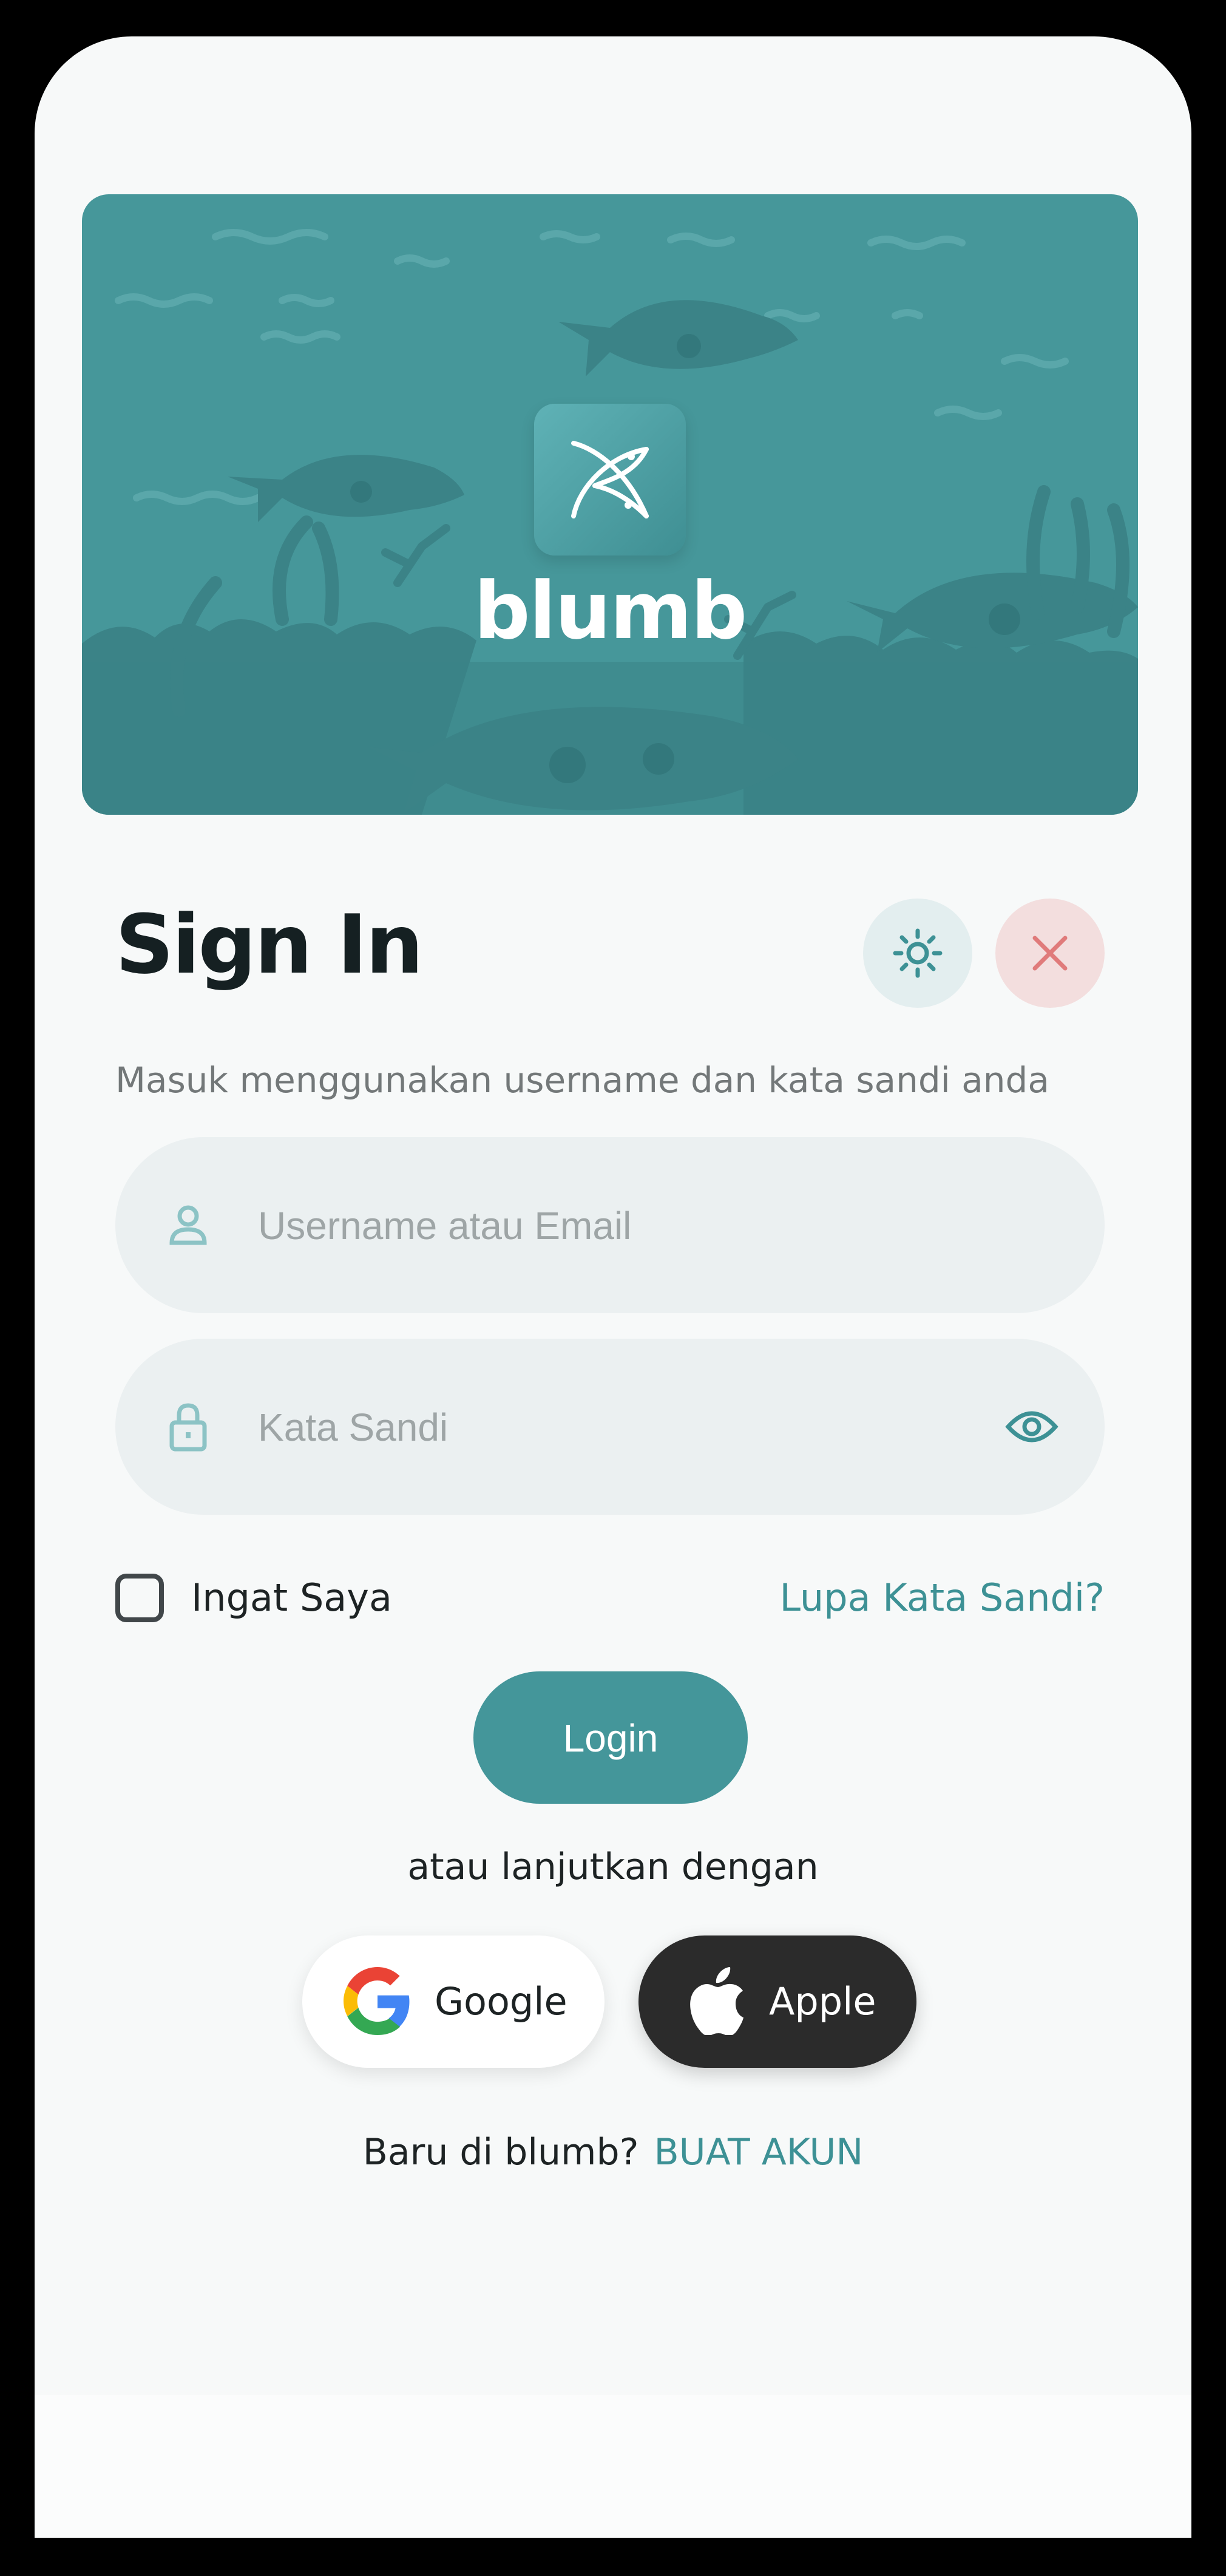  I want to click on password-field, so click(610, 1427).